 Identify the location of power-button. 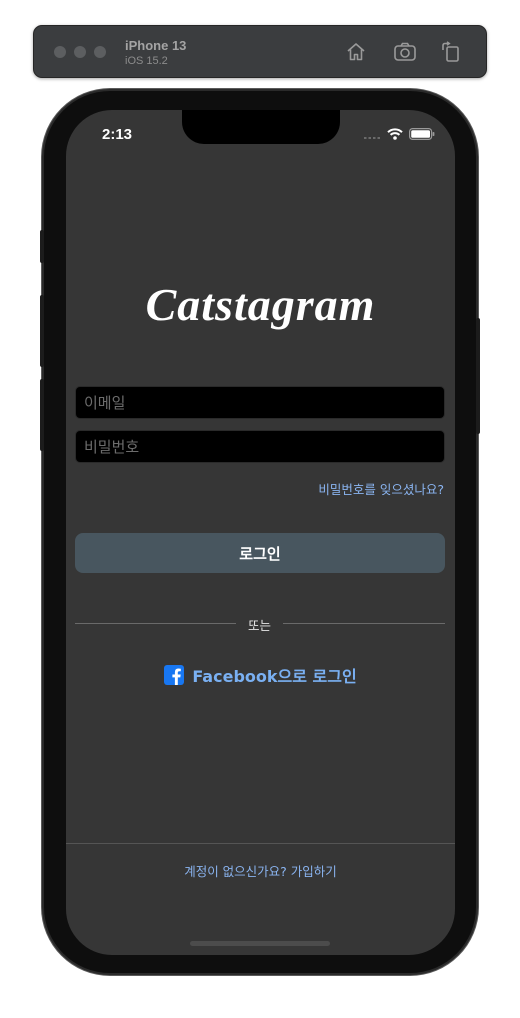
(478, 376).